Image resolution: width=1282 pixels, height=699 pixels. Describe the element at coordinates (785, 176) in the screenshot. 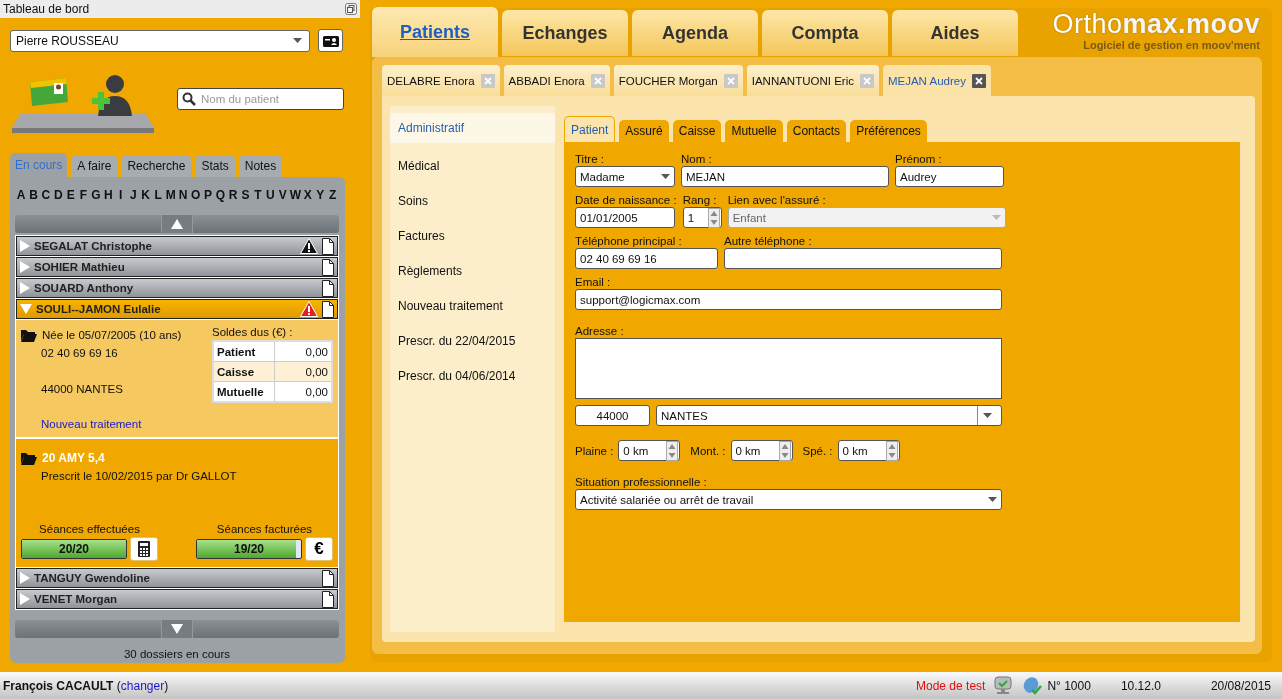

I see `text-field: MEJAN` at that location.